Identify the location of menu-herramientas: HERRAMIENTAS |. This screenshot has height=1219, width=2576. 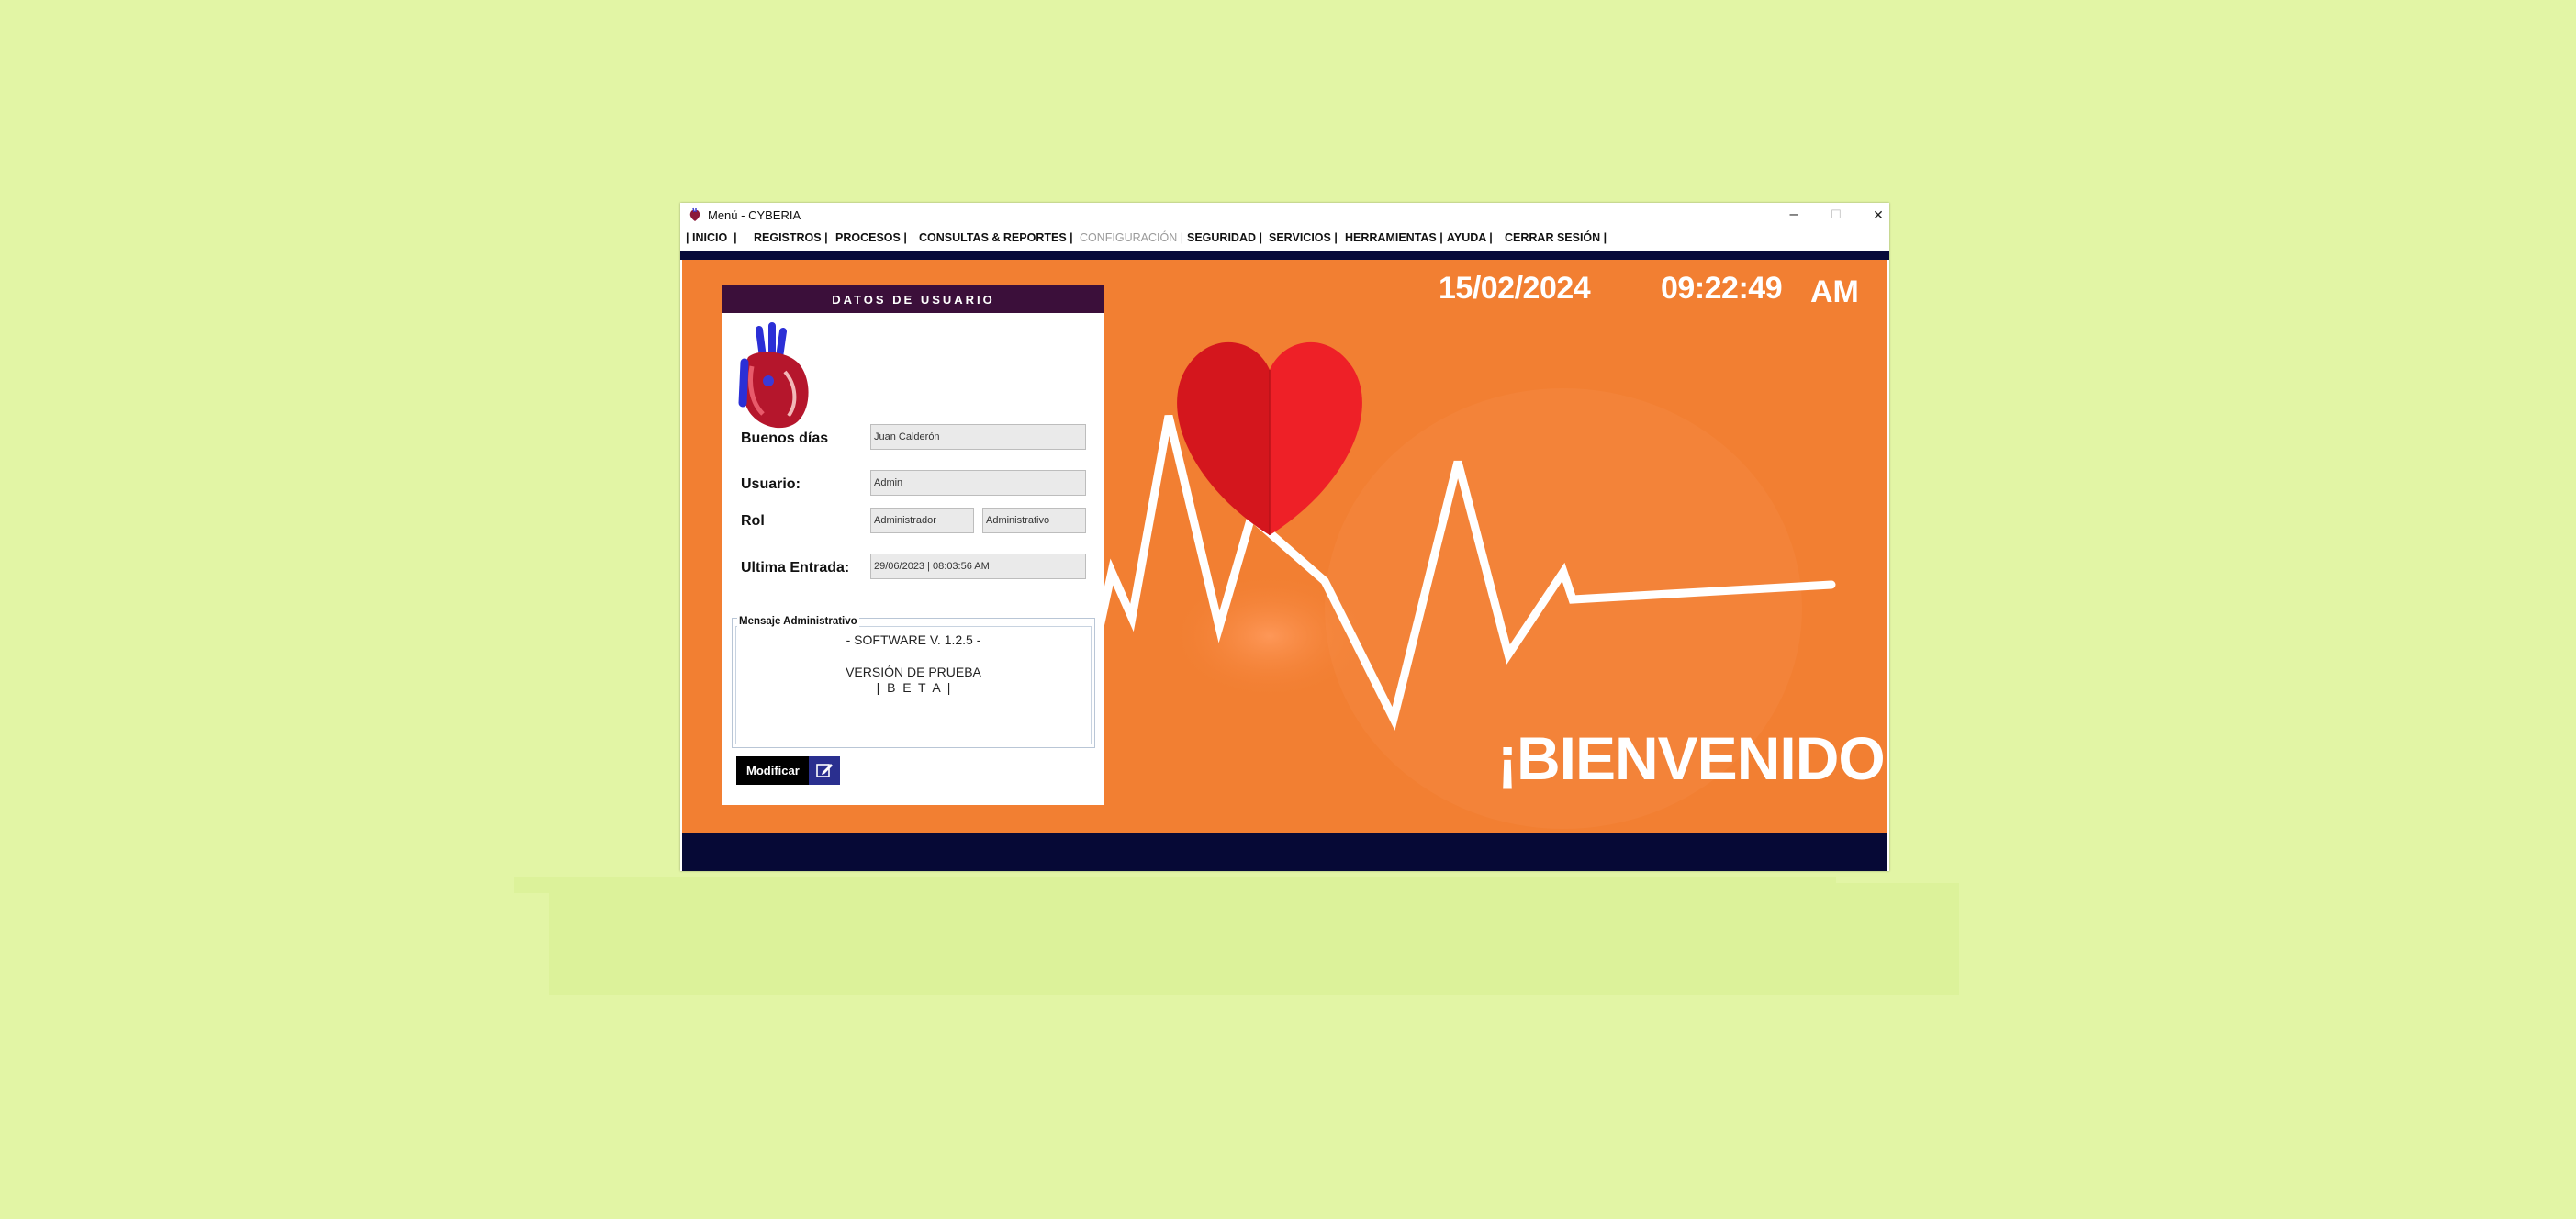
(1394, 237).